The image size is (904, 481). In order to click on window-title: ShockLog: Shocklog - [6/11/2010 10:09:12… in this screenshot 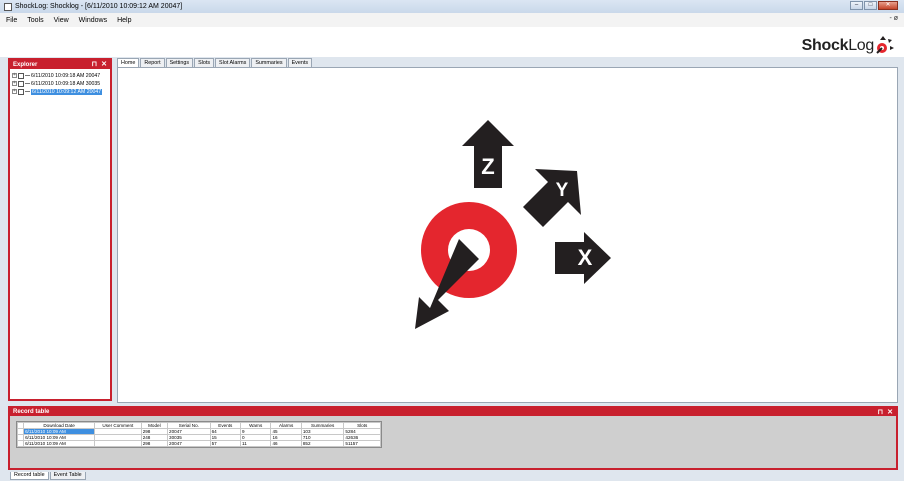, I will do `click(99, 6)`.